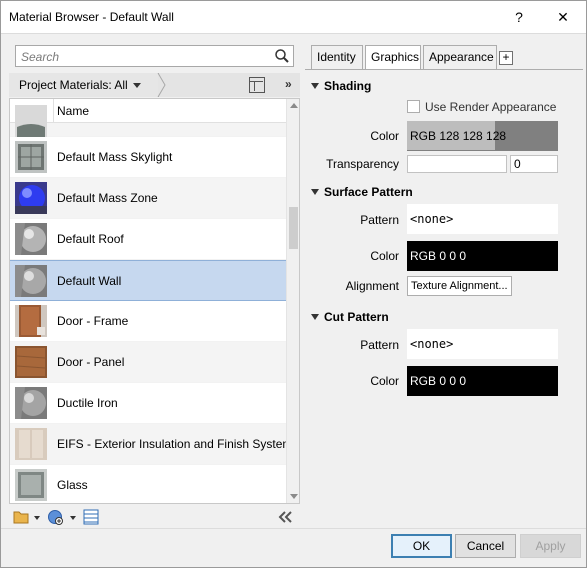  What do you see at coordinates (534, 164) in the screenshot?
I see `transparency-input: 0` at bounding box center [534, 164].